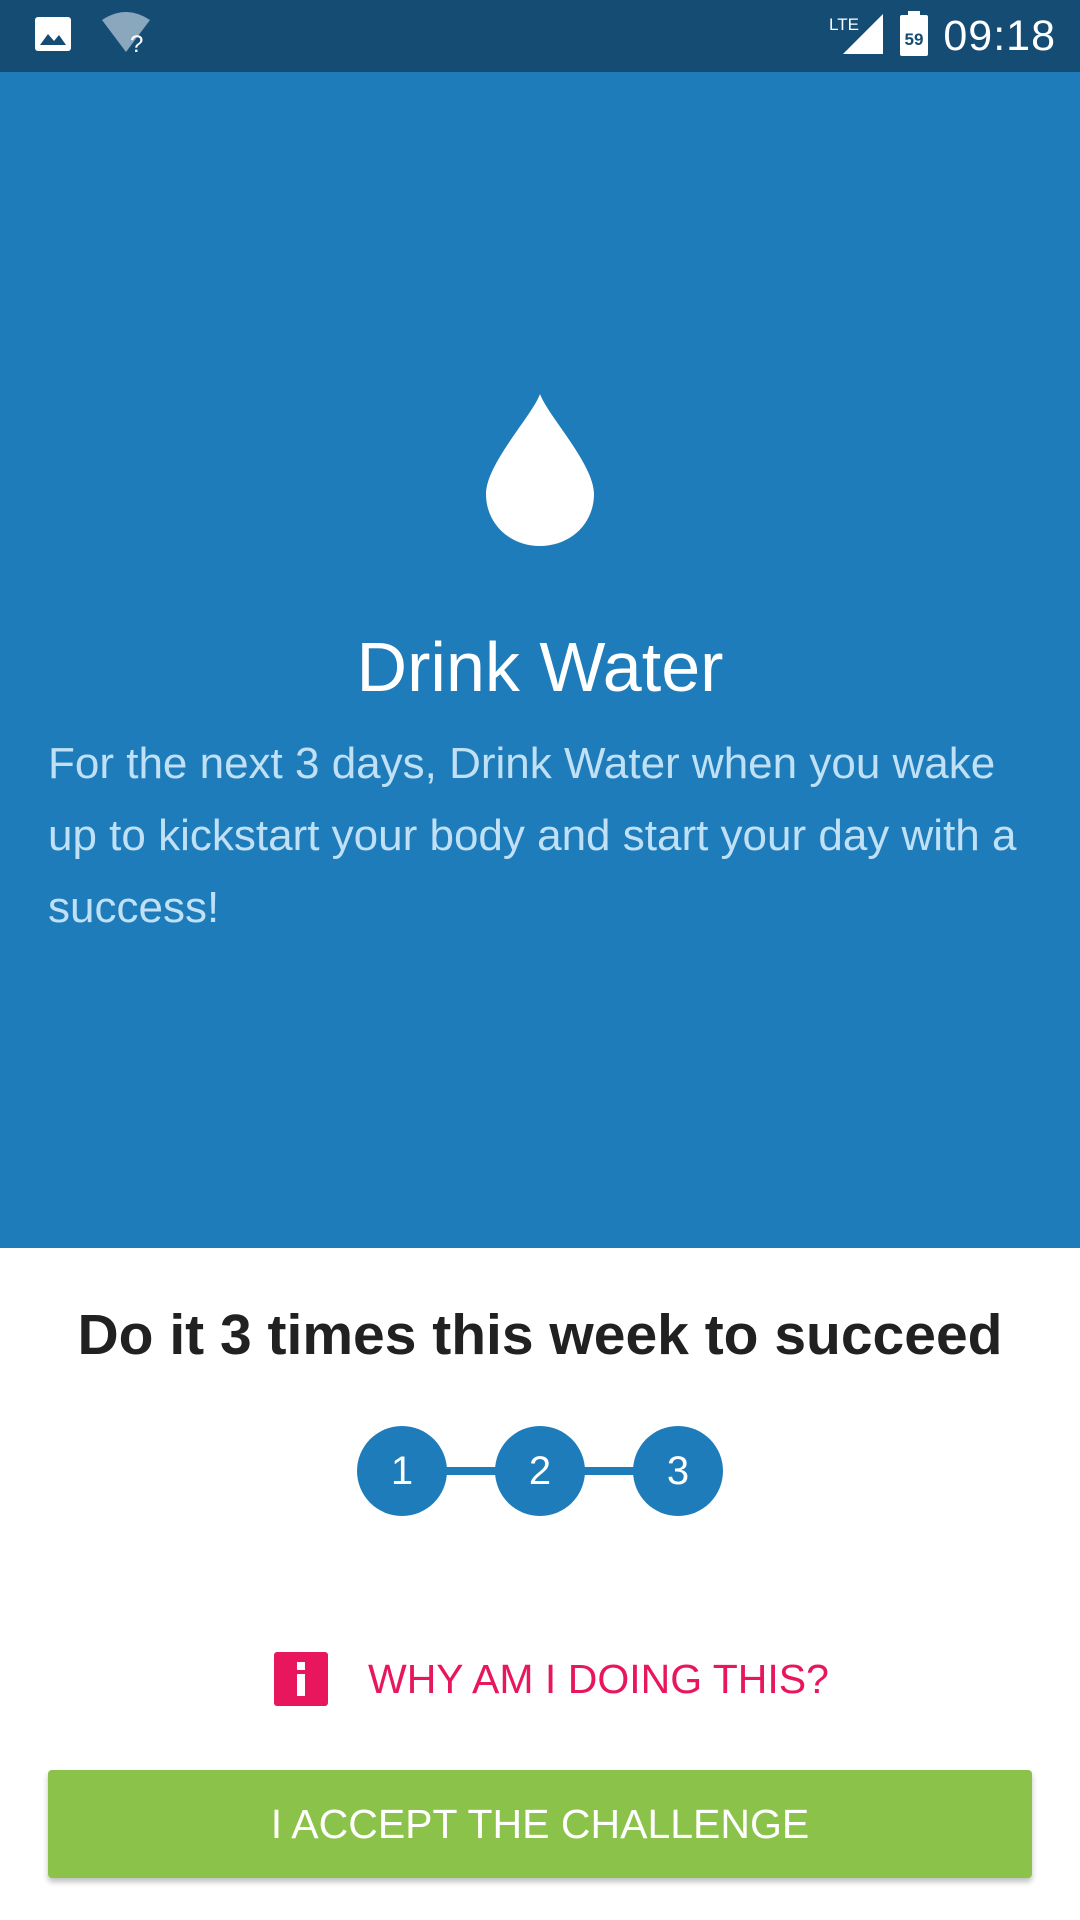  I want to click on goal-title: Do it 3 times this week to succeed, so click(540, 1335).